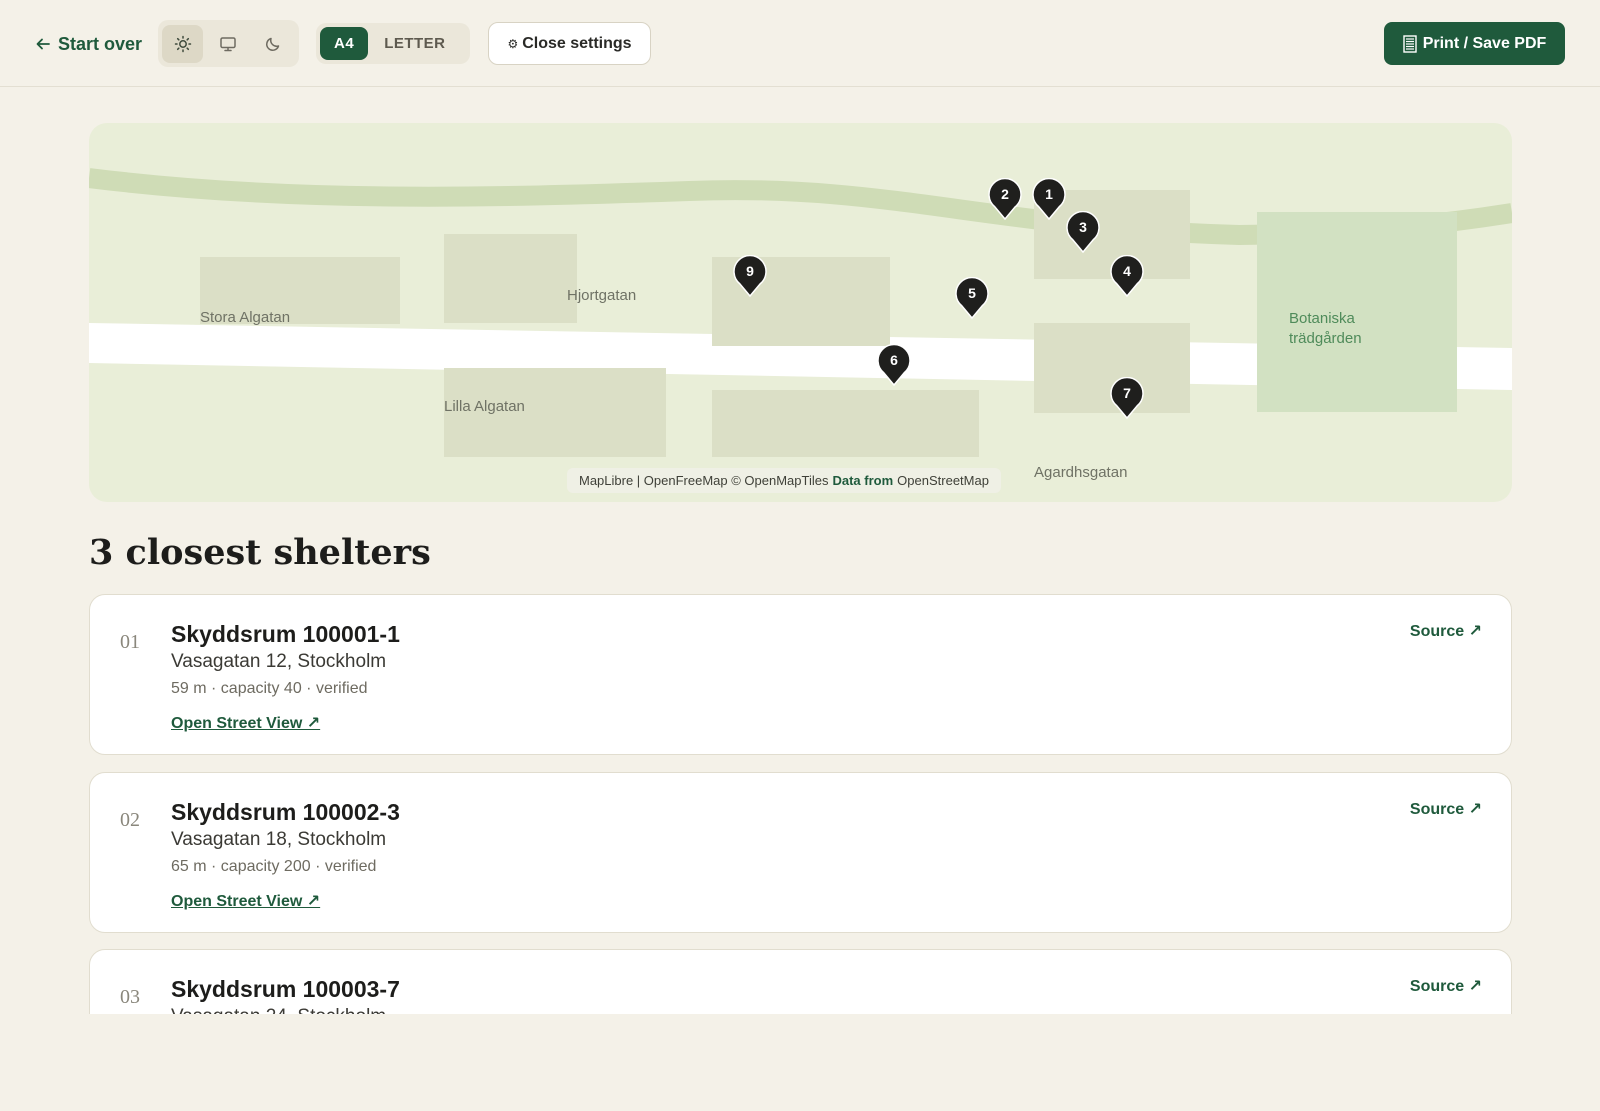 Image resolution: width=1600 pixels, height=1111 pixels. What do you see at coordinates (1325, 328) in the screenshot?
I see `park-label: Botaniska trädgården` at bounding box center [1325, 328].